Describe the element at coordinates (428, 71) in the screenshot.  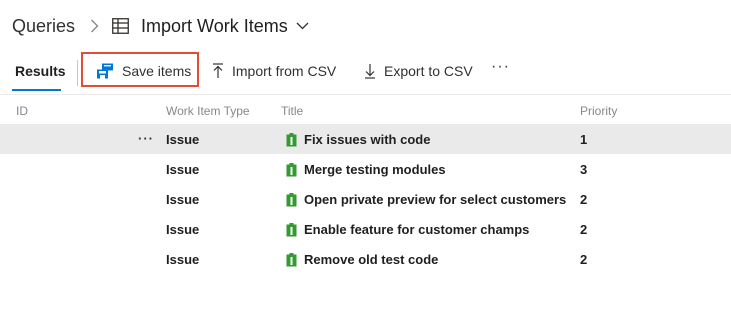
I see `export-to-csv-label: Export to CSV` at that location.